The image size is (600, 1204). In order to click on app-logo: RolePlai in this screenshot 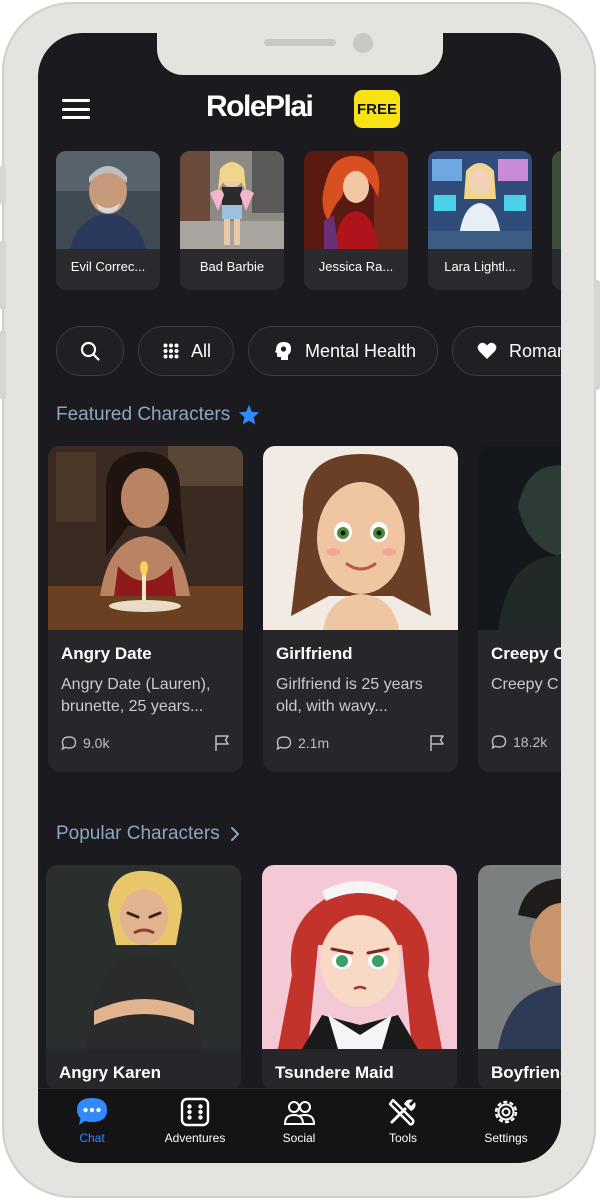, I will do `click(260, 106)`.